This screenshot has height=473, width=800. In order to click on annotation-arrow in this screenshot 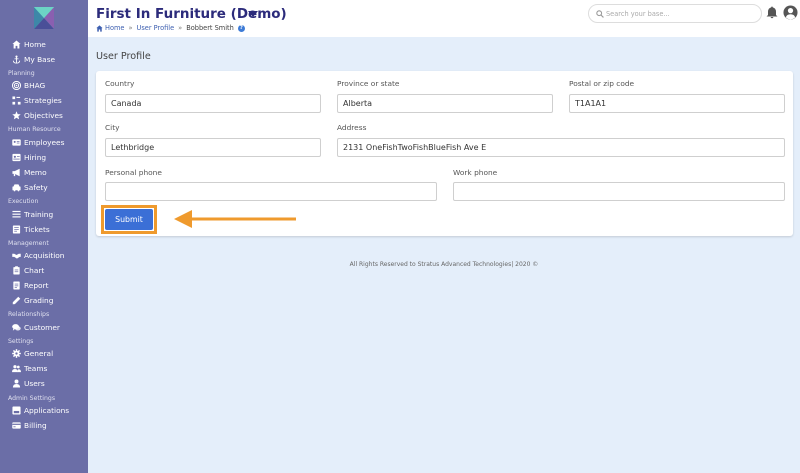, I will do `click(235, 219)`.